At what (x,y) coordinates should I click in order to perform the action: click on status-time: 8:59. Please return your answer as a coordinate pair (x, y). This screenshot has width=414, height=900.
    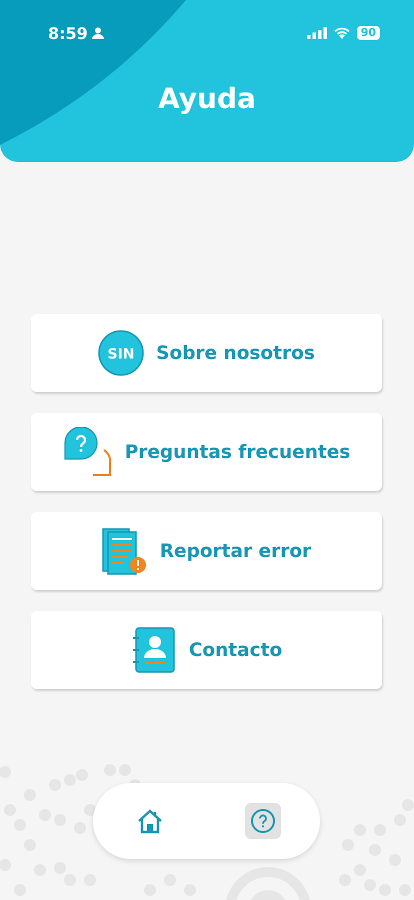
    Looking at the image, I should click on (68, 33).